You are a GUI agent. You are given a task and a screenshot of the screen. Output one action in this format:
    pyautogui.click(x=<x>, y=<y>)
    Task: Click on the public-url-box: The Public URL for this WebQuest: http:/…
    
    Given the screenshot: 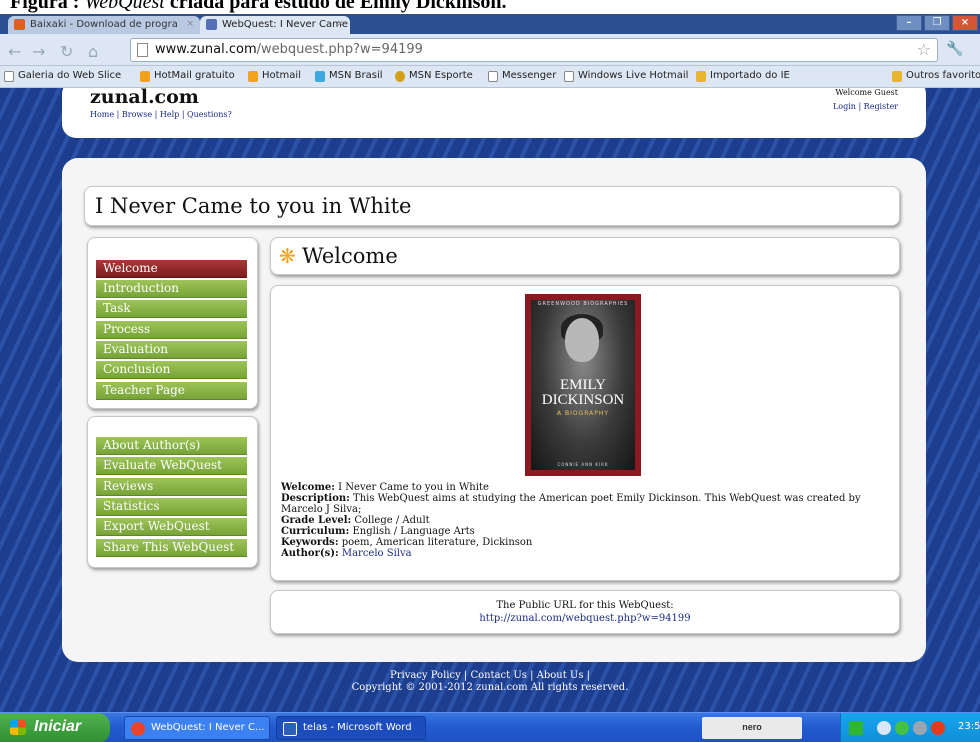 What is the action you would take?
    pyautogui.click(x=585, y=612)
    